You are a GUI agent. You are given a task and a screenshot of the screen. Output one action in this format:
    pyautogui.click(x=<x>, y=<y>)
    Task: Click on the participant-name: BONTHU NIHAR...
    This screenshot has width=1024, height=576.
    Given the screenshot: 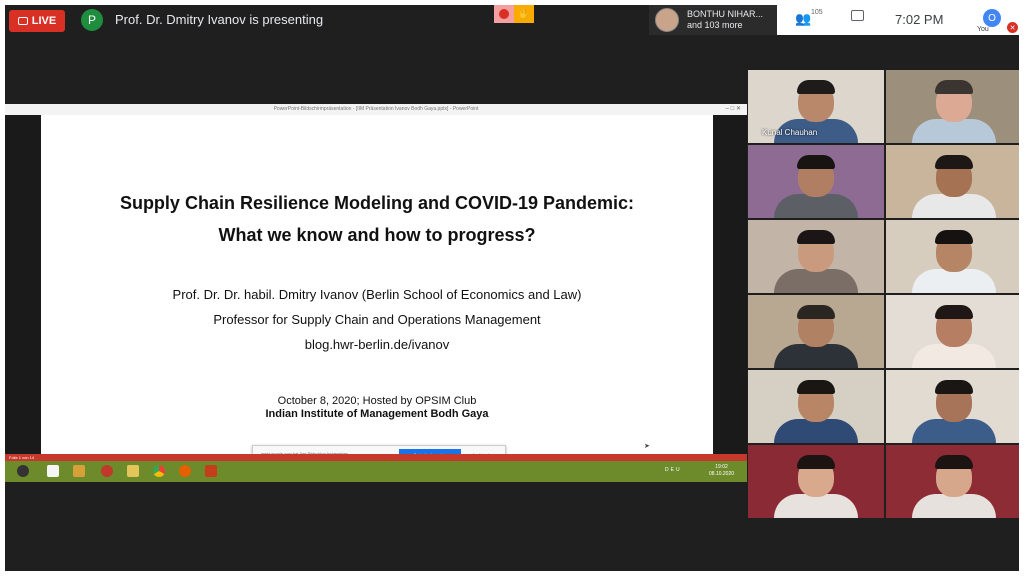 What is the action you would take?
    pyautogui.click(x=725, y=14)
    